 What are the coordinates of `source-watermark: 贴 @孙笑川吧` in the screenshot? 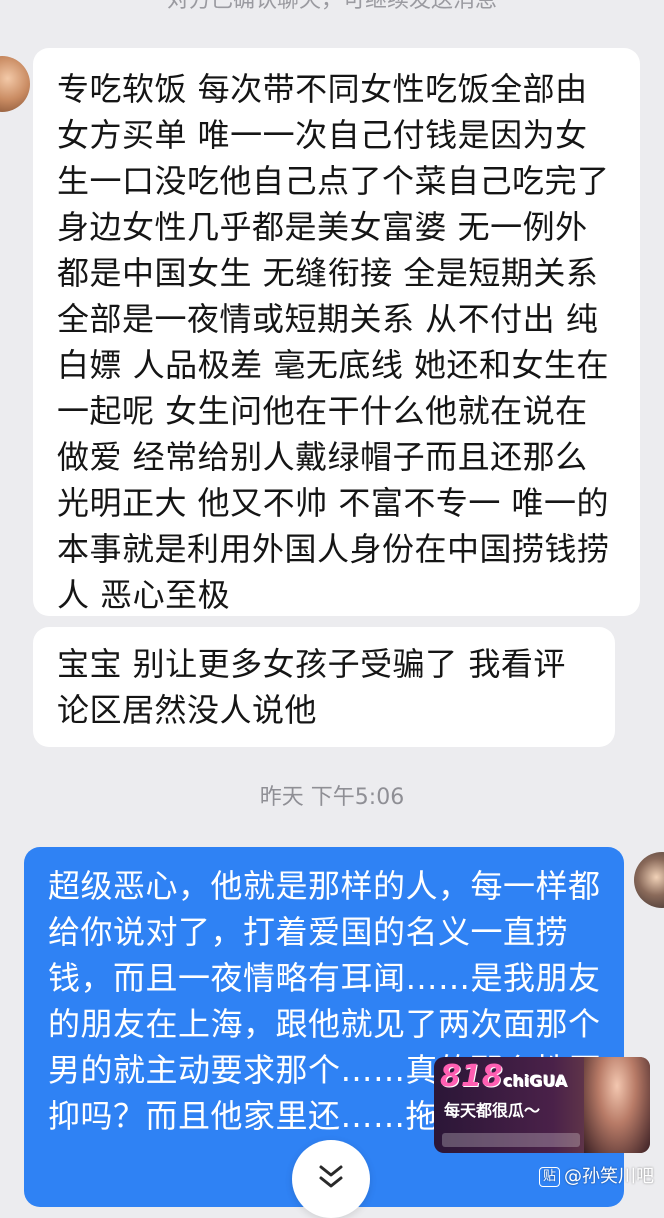 It's located at (596, 1177).